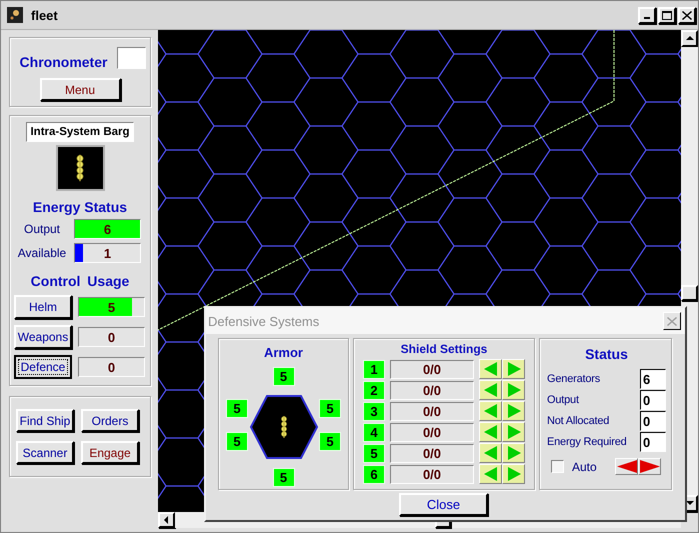 Image resolution: width=699 pixels, height=533 pixels. I want to click on action-button: Engage, so click(110, 452).